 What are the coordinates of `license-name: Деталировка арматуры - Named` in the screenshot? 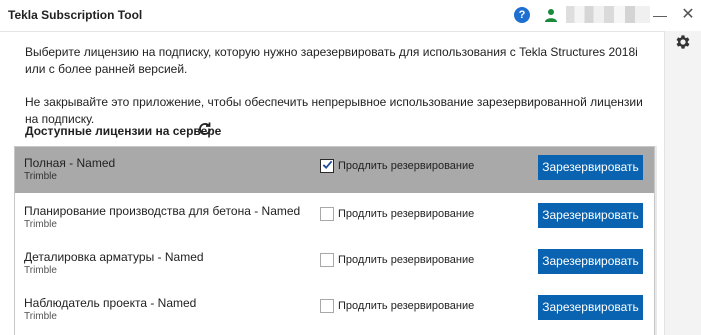 It's located at (114, 257).